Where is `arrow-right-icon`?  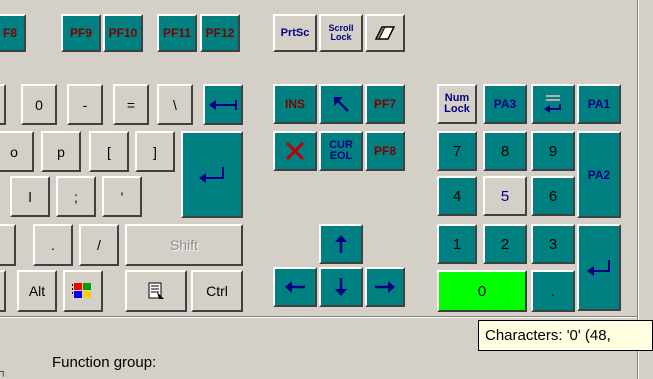
arrow-right-icon is located at coordinates (385, 287).